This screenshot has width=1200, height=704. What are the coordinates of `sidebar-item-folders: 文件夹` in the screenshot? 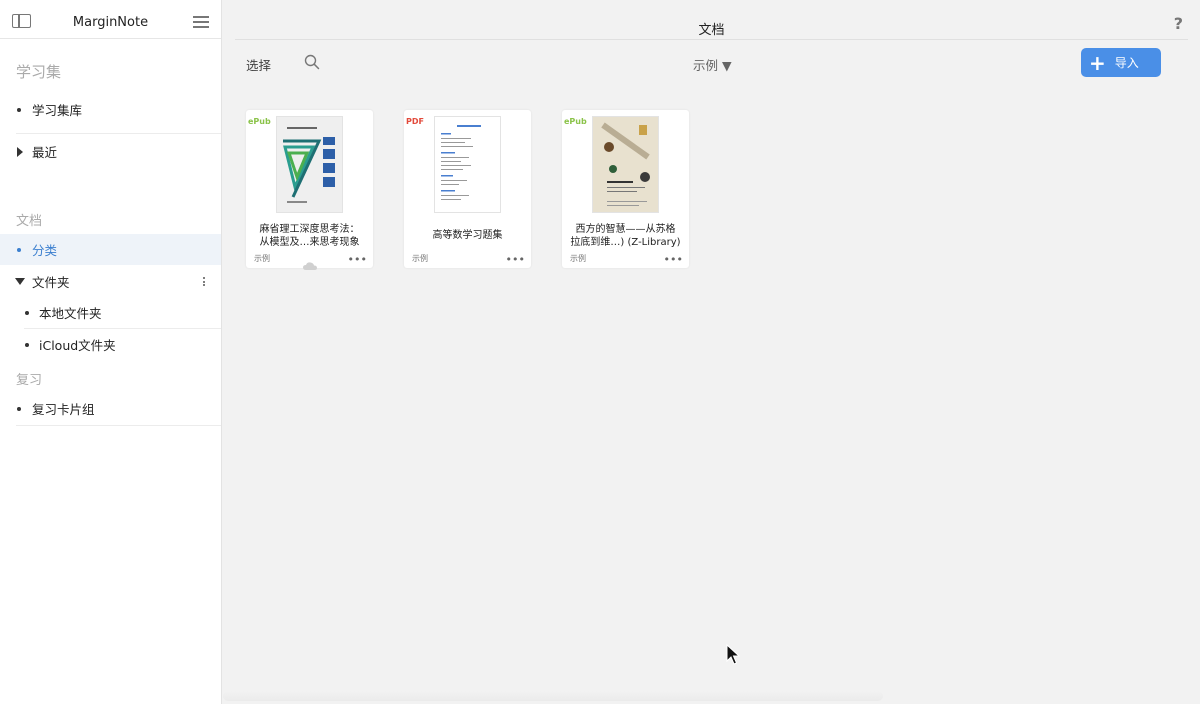 It's located at (110, 281).